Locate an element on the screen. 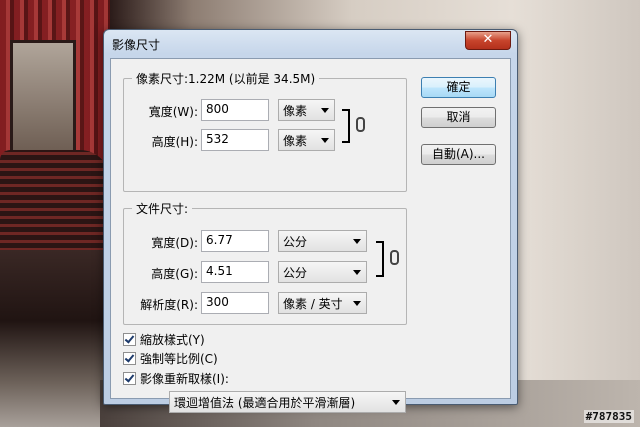 This screenshot has height=427, width=640. watermark: #787835 is located at coordinates (608, 416).